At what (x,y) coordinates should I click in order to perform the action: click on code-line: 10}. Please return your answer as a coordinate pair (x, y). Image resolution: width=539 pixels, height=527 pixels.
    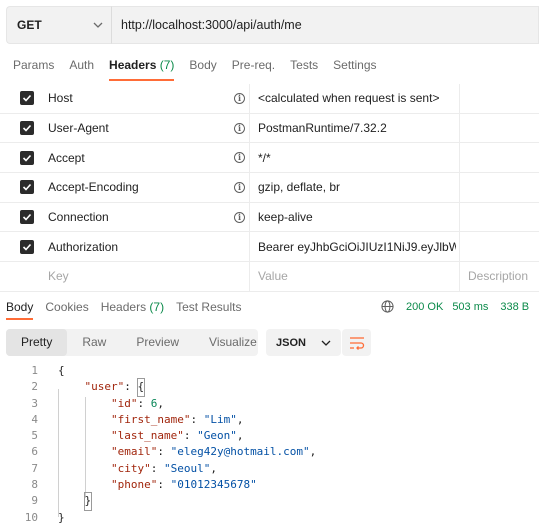
    Looking at the image, I should click on (44, 517).